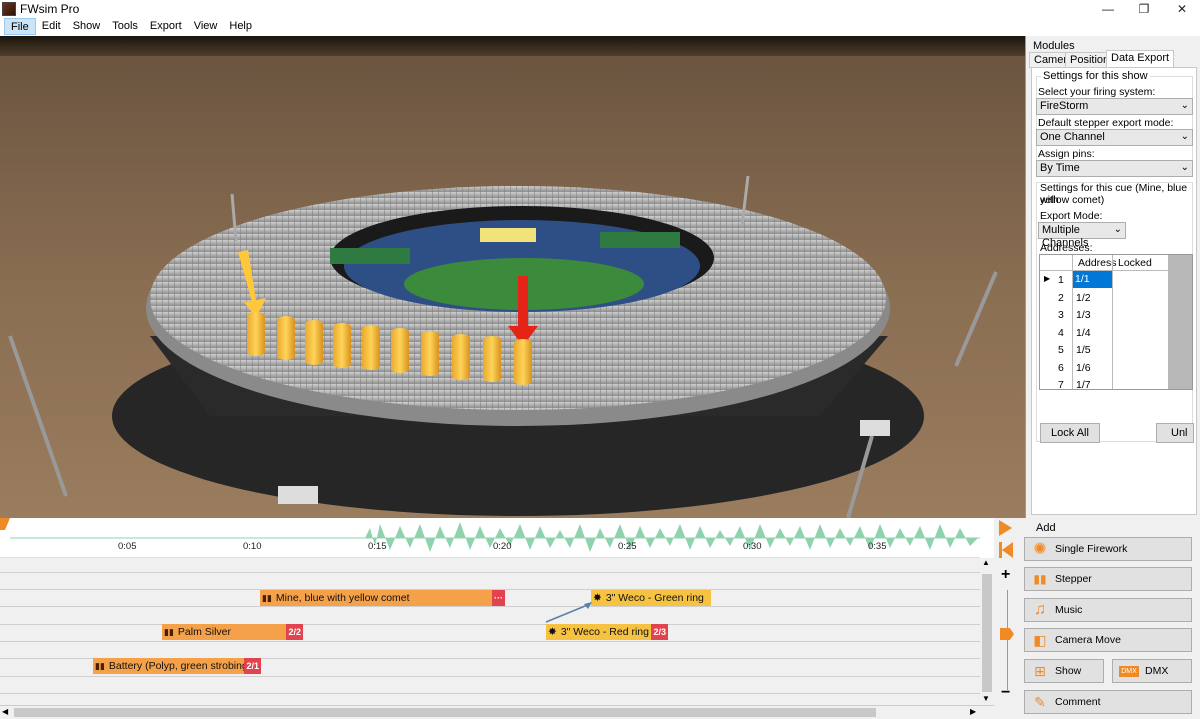 The height and width of the screenshot is (719, 1200). Describe the element at coordinates (1114, 137) in the screenshot. I see `stepper-mode-select: One Channel ⌄` at that location.